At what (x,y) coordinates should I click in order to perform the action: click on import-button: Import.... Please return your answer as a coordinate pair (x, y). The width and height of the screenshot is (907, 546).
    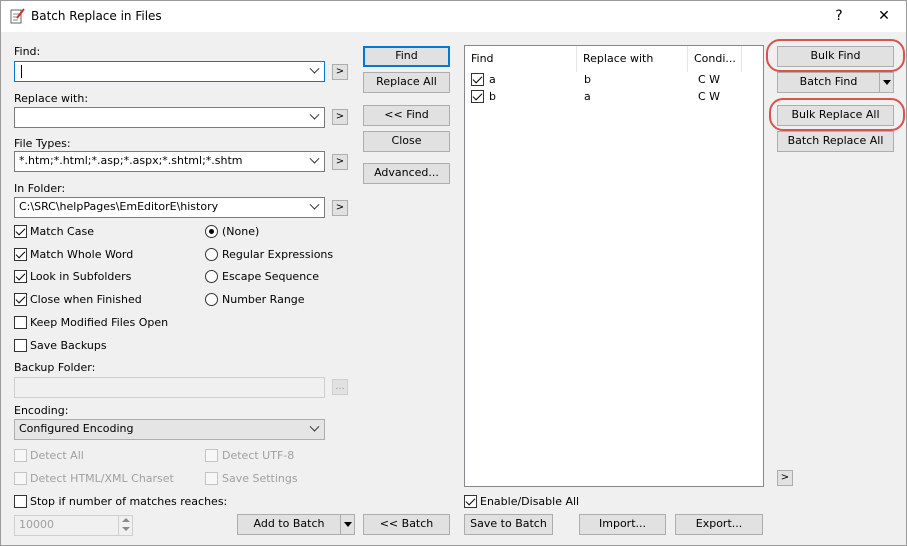
    Looking at the image, I should click on (622, 524).